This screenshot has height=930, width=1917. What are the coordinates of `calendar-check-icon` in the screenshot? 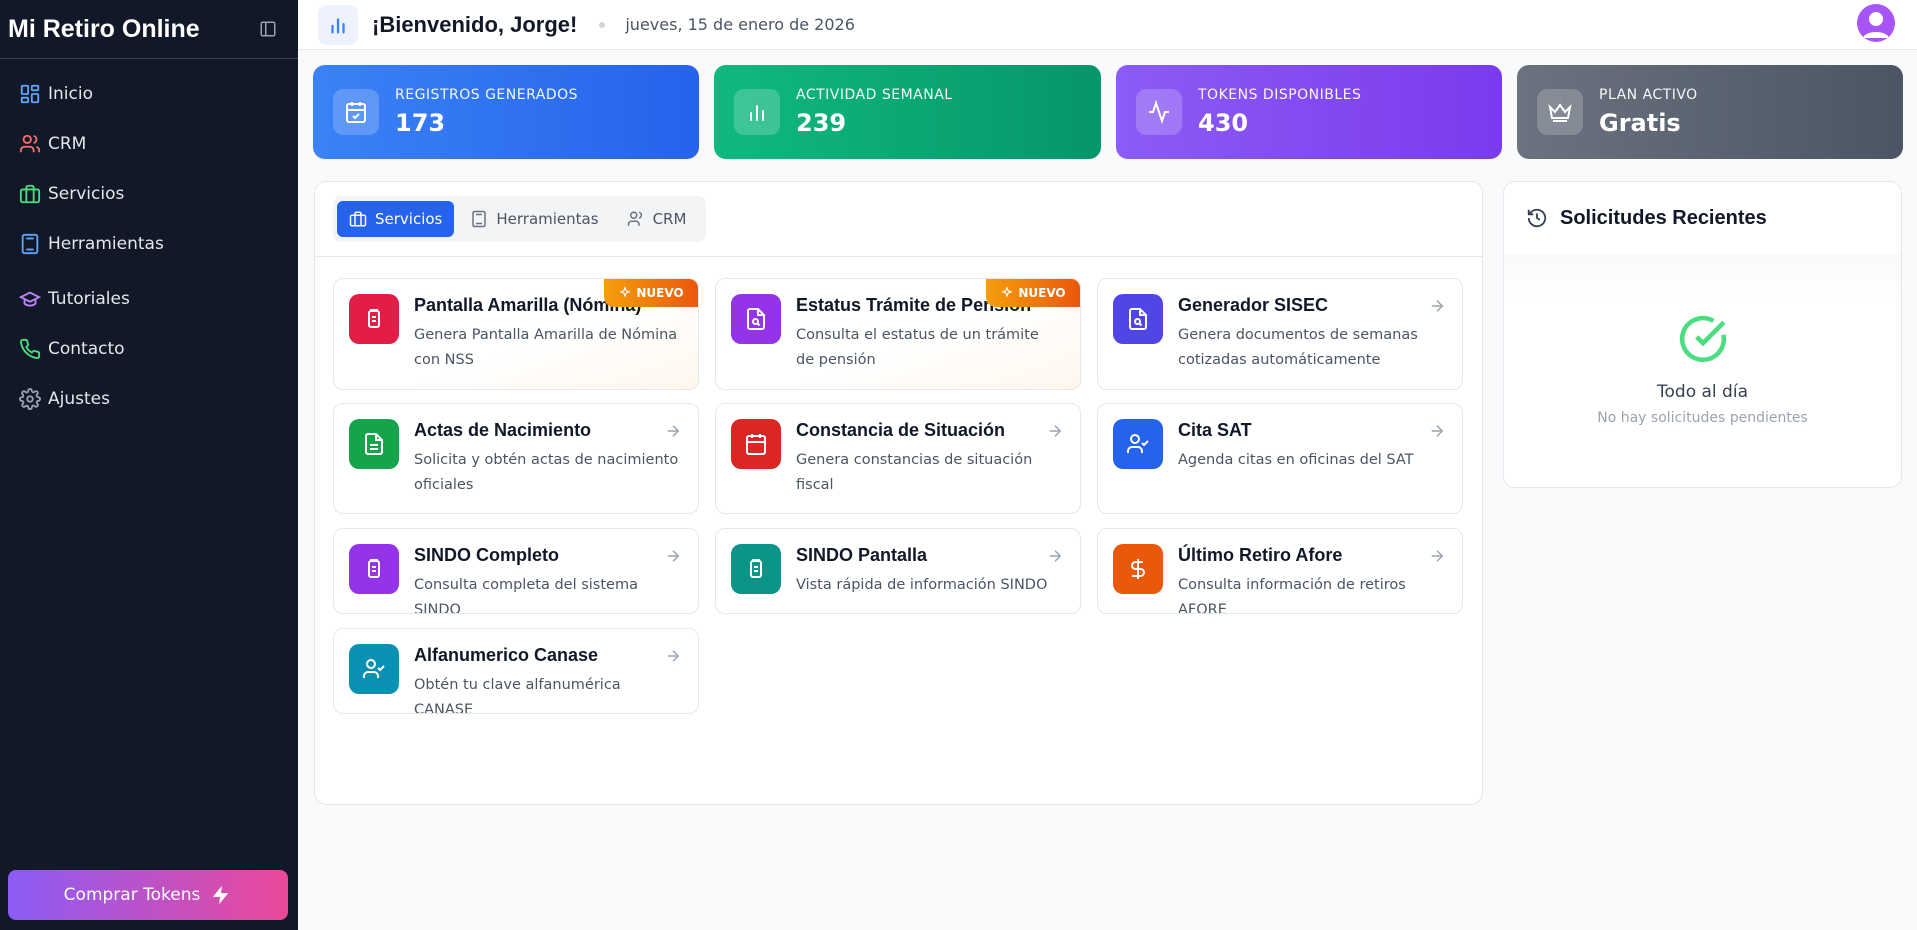 It's located at (356, 112).